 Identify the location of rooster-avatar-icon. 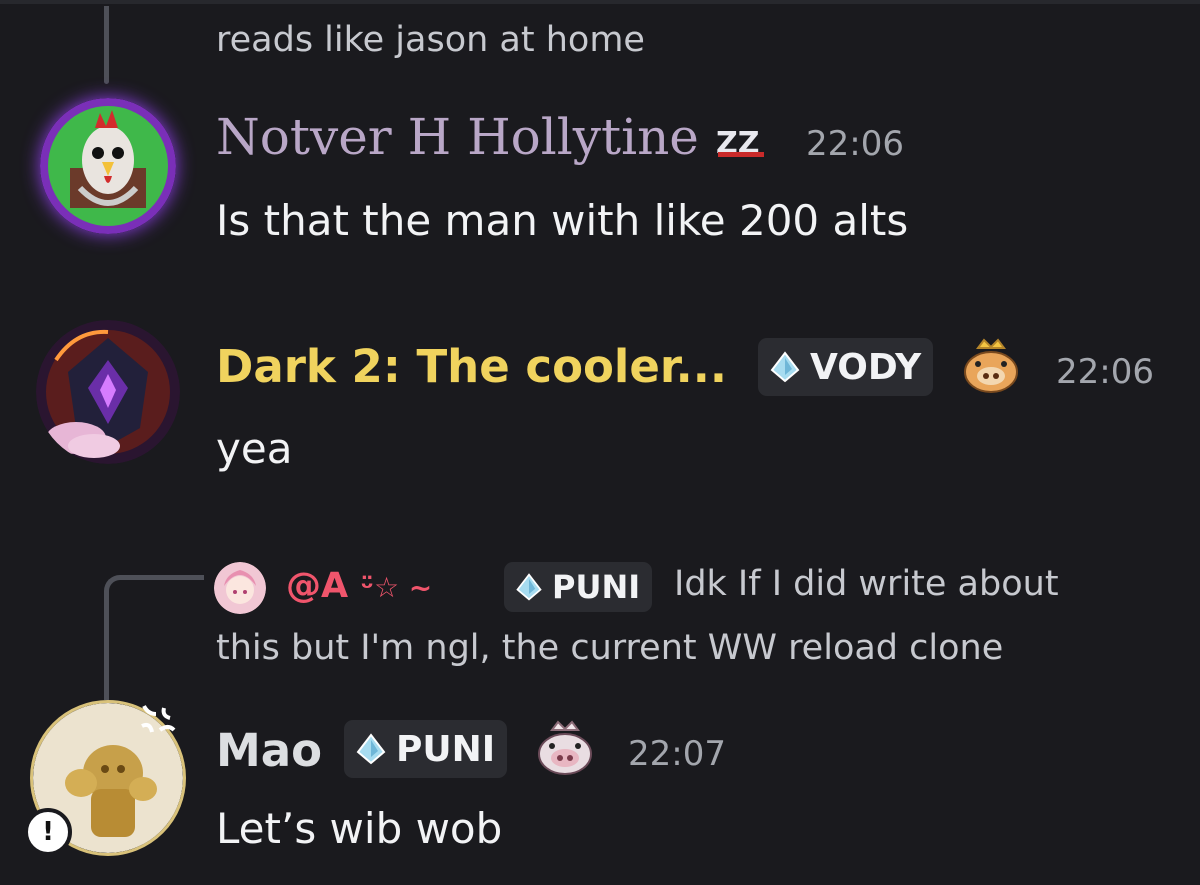
(108, 166).